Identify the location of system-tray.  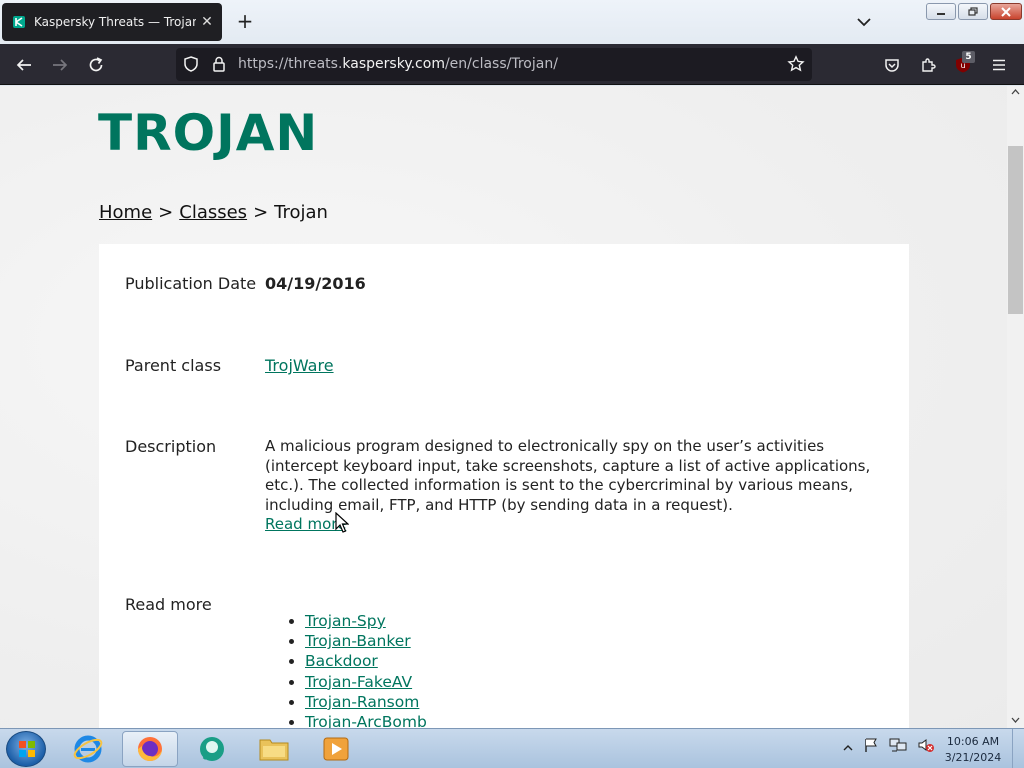
(889, 747).